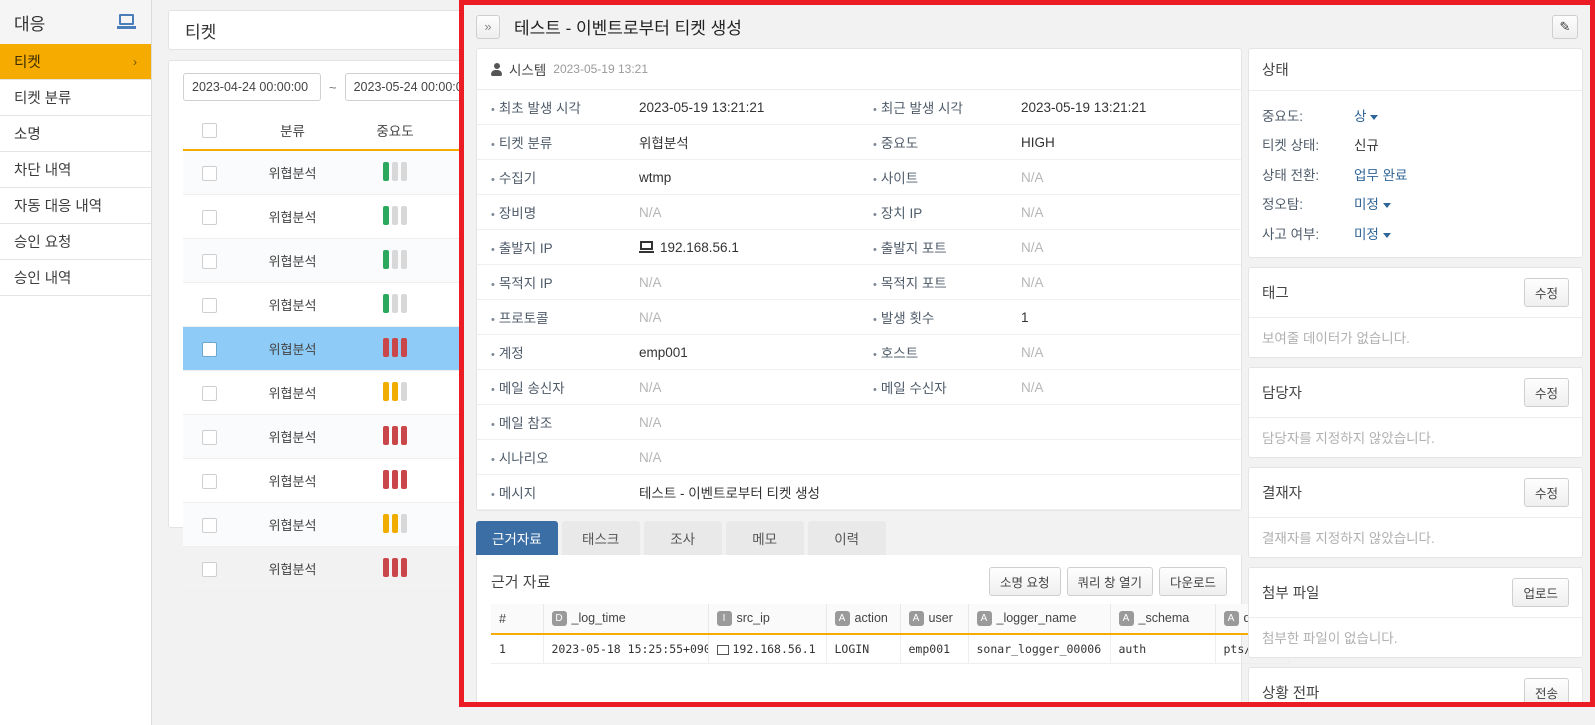 The image size is (1595, 725). What do you see at coordinates (863, 649) in the screenshot?
I see `evidence-action: LOGIN` at bounding box center [863, 649].